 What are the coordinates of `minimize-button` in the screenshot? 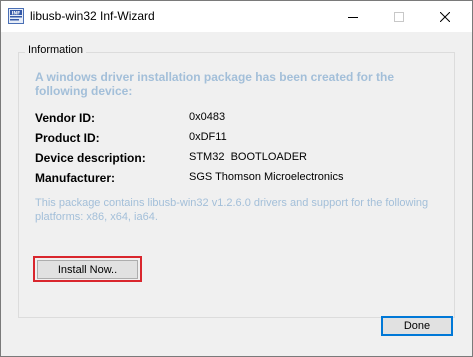 It's located at (353, 16).